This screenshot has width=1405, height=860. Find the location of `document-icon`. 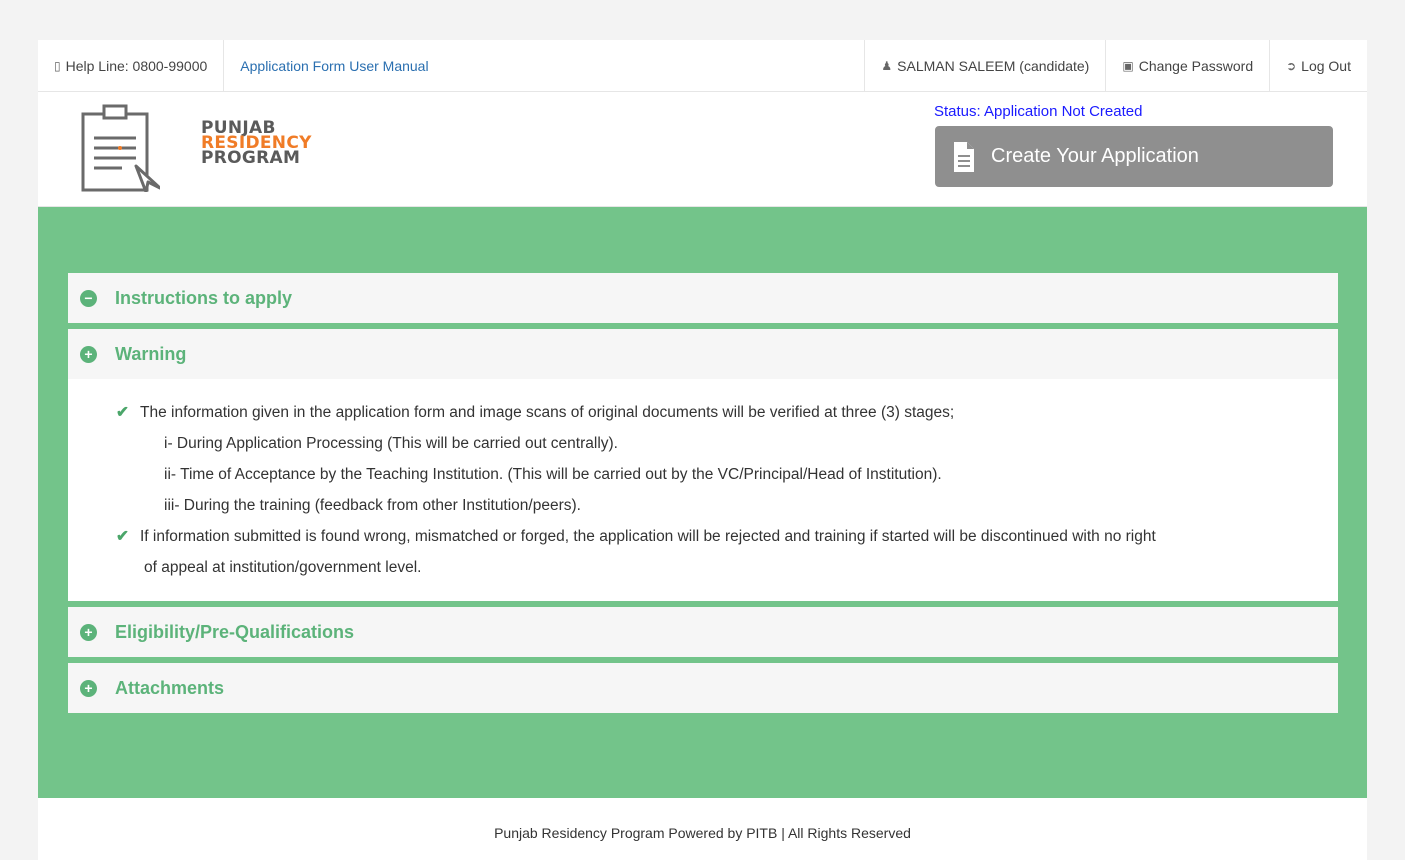

document-icon is located at coordinates (964, 156).